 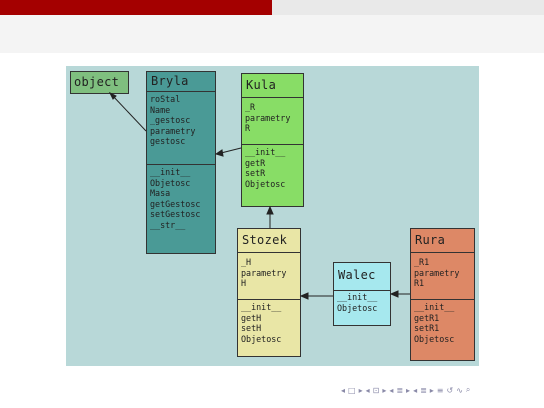 I want to click on nav-section-icon: ≣, so click(x=399, y=390).